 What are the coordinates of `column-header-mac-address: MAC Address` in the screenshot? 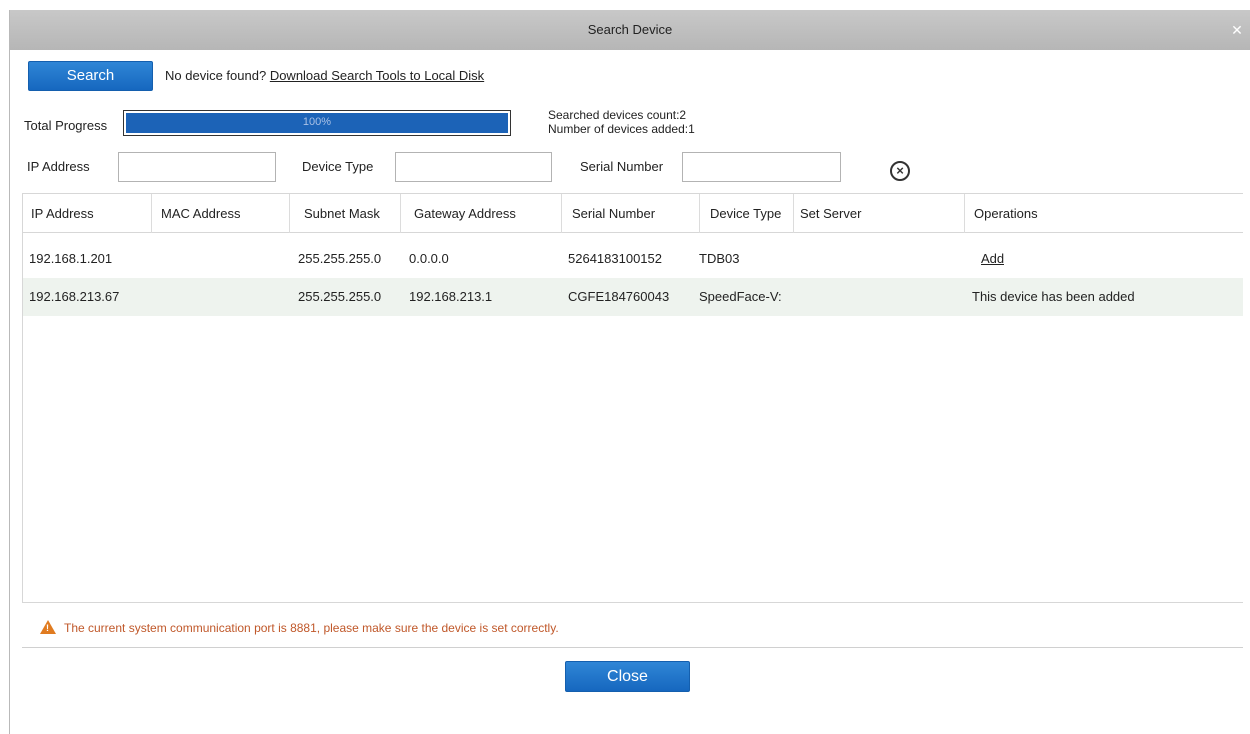 It's located at (221, 213).